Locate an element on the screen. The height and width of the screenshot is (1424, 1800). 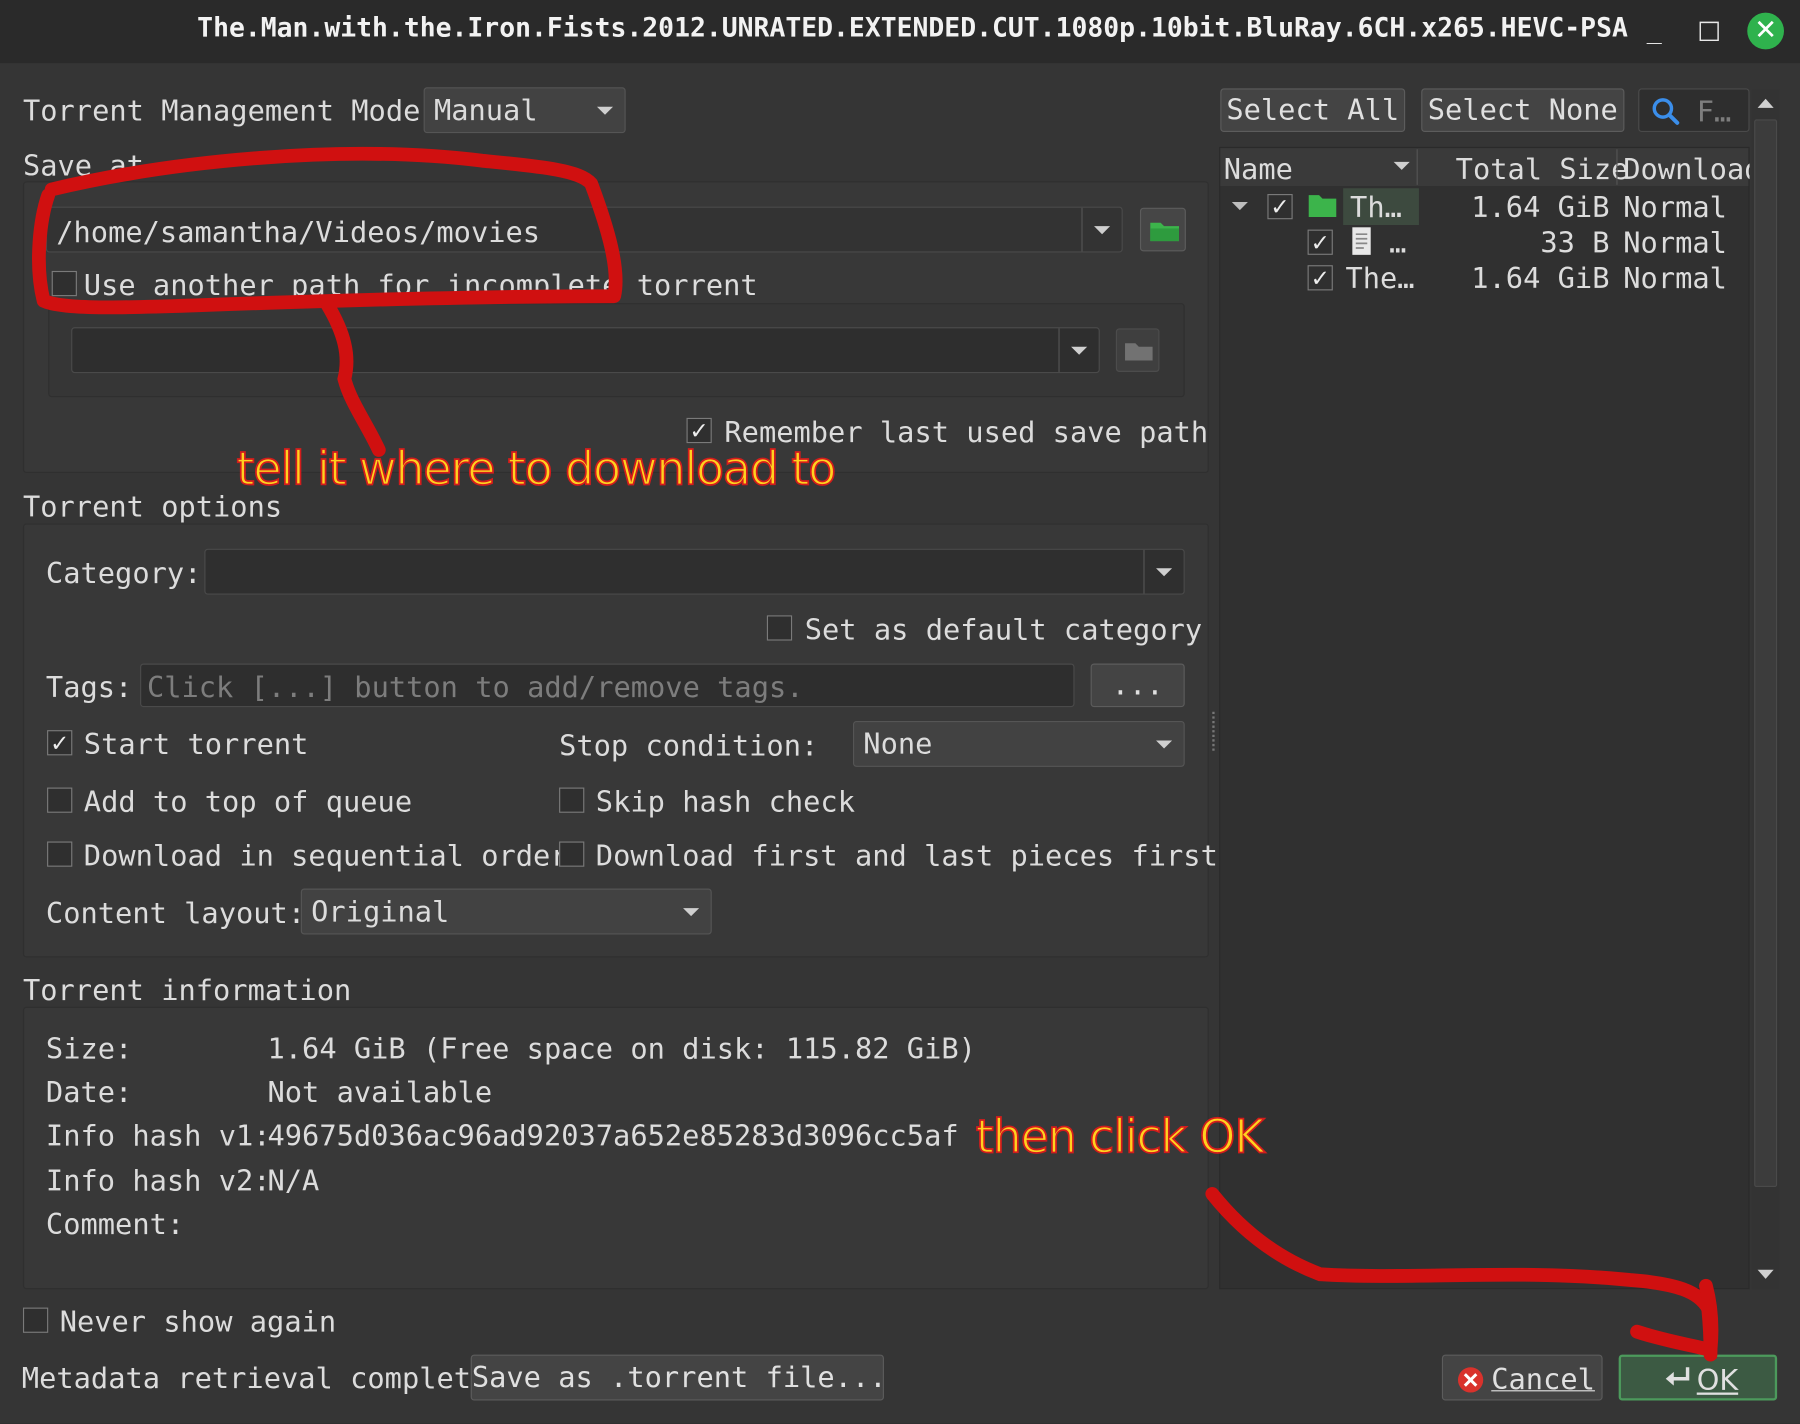
annotation-path-note: tell it where to download to is located at coordinates (537, 469).